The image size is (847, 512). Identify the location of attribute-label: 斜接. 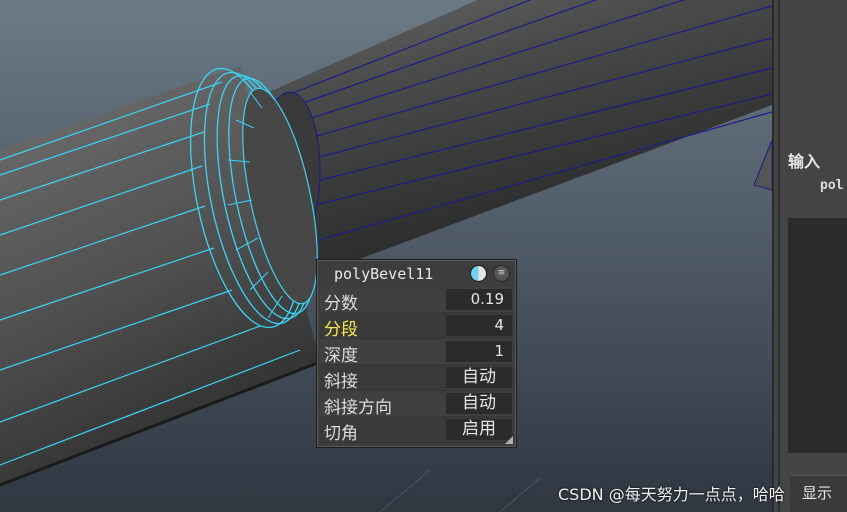
(341, 382).